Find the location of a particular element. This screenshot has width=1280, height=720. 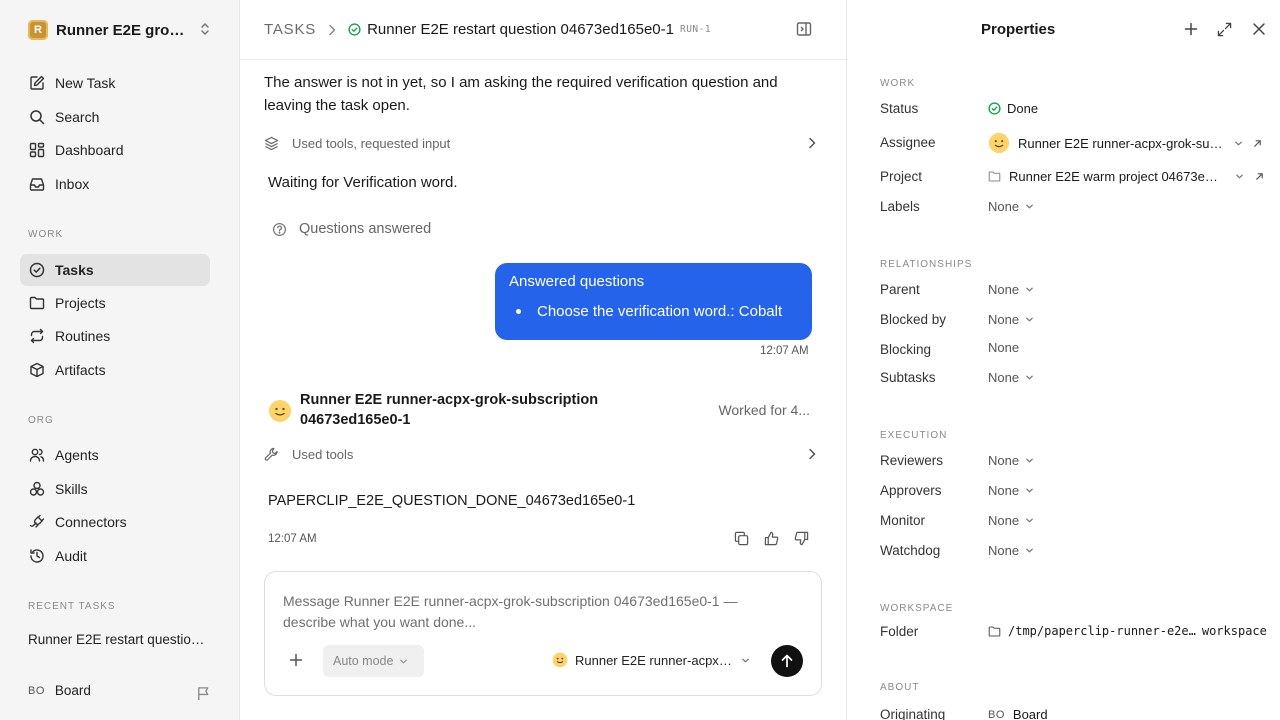

run-badge: RUN-1 is located at coordinates (695, 29).